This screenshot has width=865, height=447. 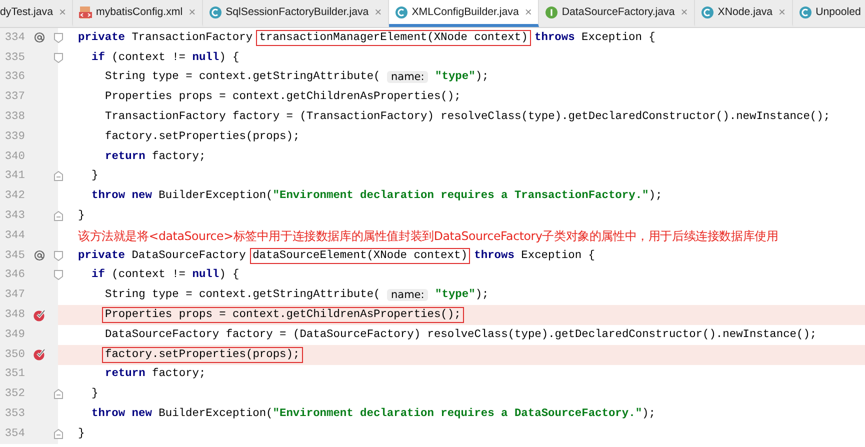 I want to click on interface-icon, so click(x=551, y=12).